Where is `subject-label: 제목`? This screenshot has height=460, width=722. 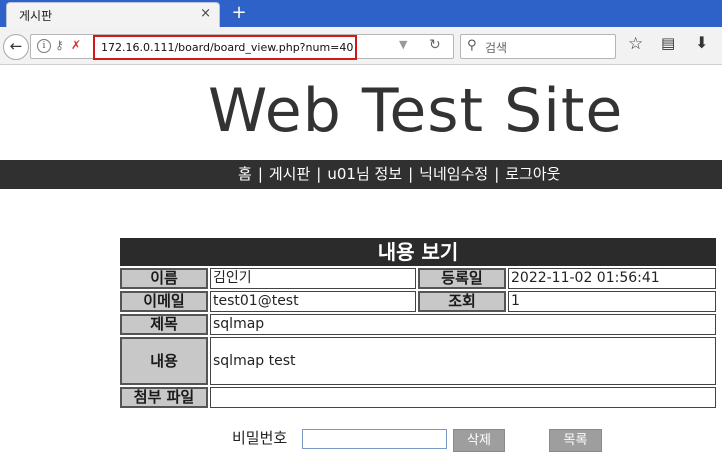
subject-label: 제목 is located at coordinates (164, 324).